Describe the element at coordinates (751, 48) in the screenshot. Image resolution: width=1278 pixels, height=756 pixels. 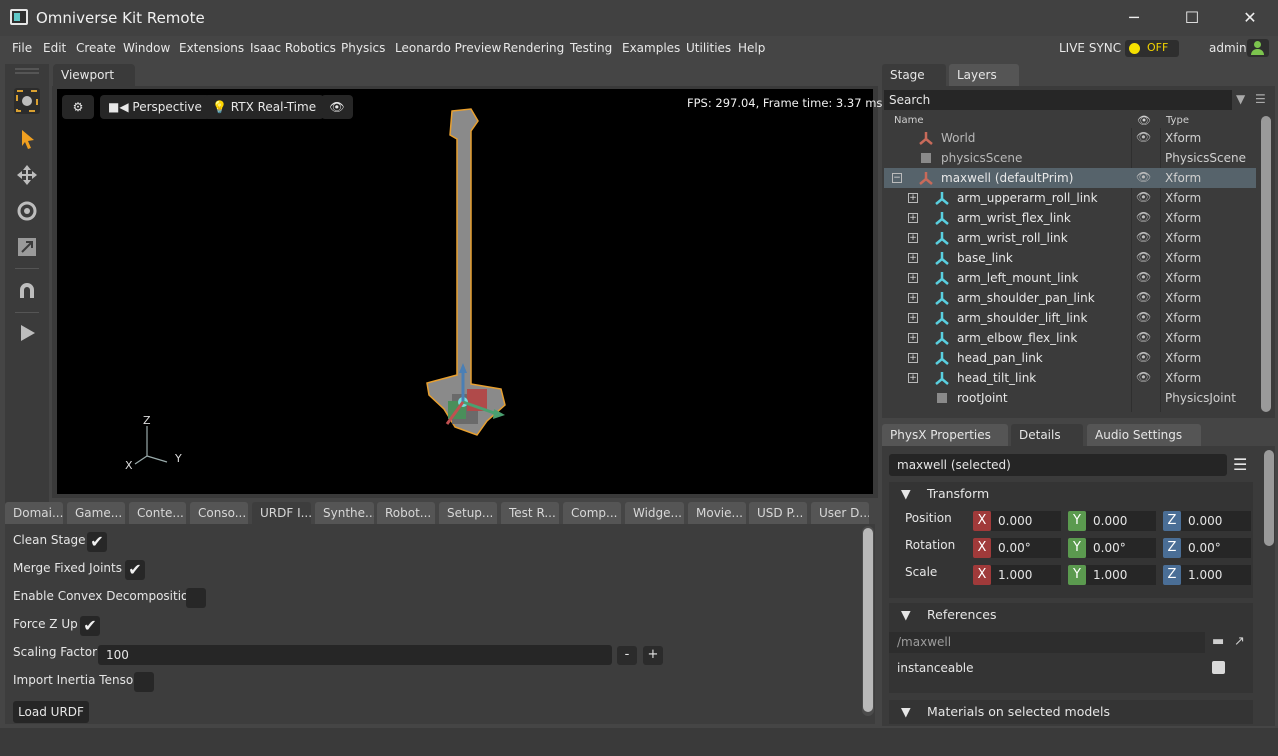
I see `menu-help: Help` at that location.